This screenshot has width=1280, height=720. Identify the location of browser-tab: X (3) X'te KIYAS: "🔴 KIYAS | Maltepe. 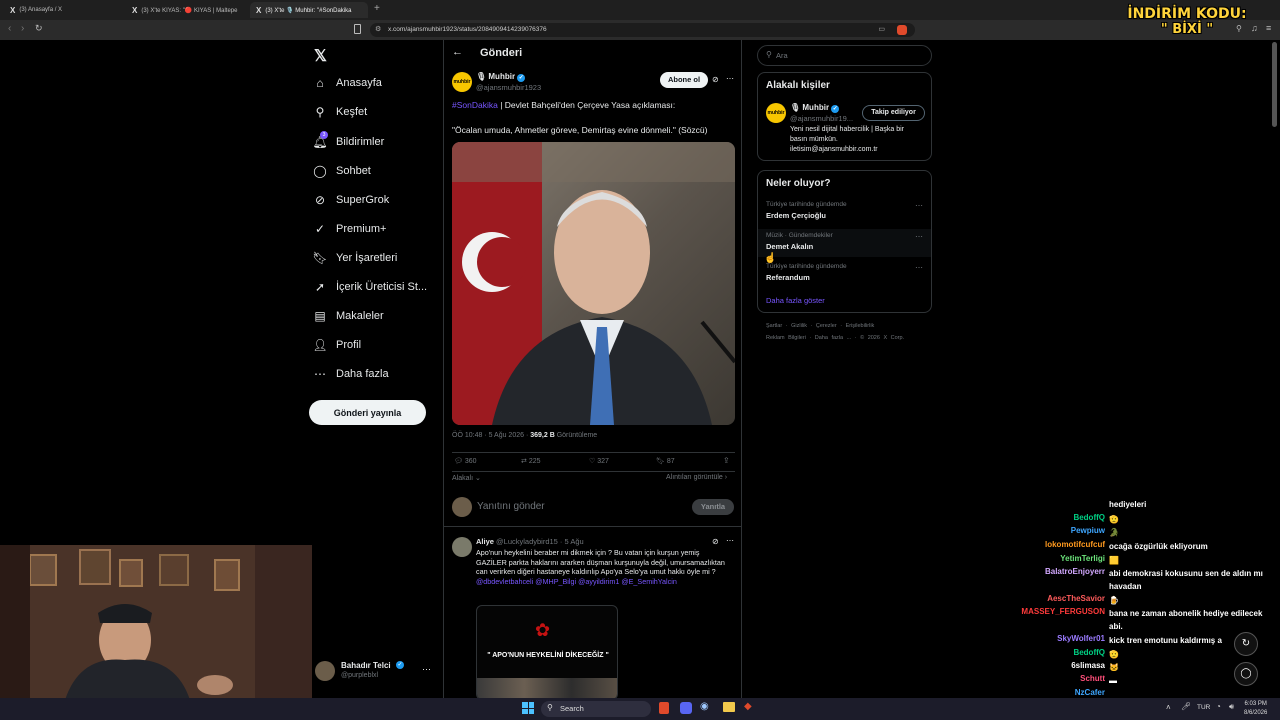
(185, 10).